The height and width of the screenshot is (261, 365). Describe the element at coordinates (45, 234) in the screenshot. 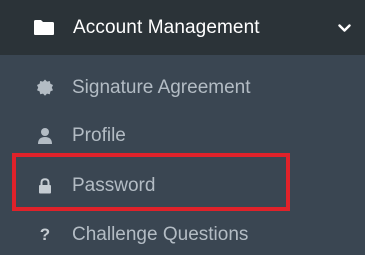

I see `question-icon: ?` at that location.